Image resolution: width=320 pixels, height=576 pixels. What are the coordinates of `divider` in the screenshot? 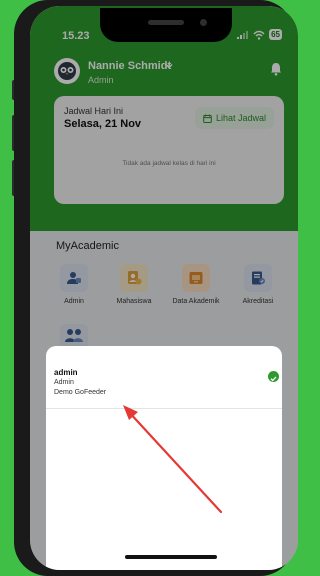 It's located at (164, 408).